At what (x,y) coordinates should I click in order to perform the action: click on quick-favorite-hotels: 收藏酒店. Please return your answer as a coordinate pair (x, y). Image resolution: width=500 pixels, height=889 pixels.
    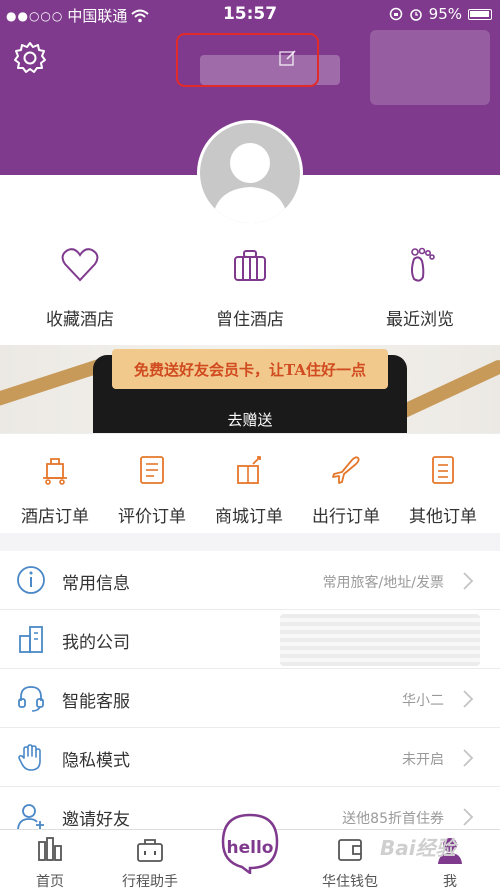
    Looking at the image, I should click on (80, 287).